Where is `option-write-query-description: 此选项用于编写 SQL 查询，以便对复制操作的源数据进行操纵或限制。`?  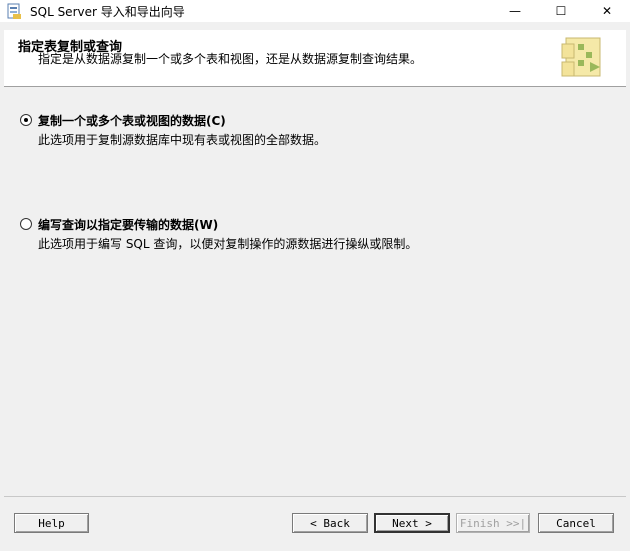
option-write-query-description: 此选项用于编写 SQL 查询，以便对复制操作的源数据进行操纵或限制。 is located at coordinates (228, 244).